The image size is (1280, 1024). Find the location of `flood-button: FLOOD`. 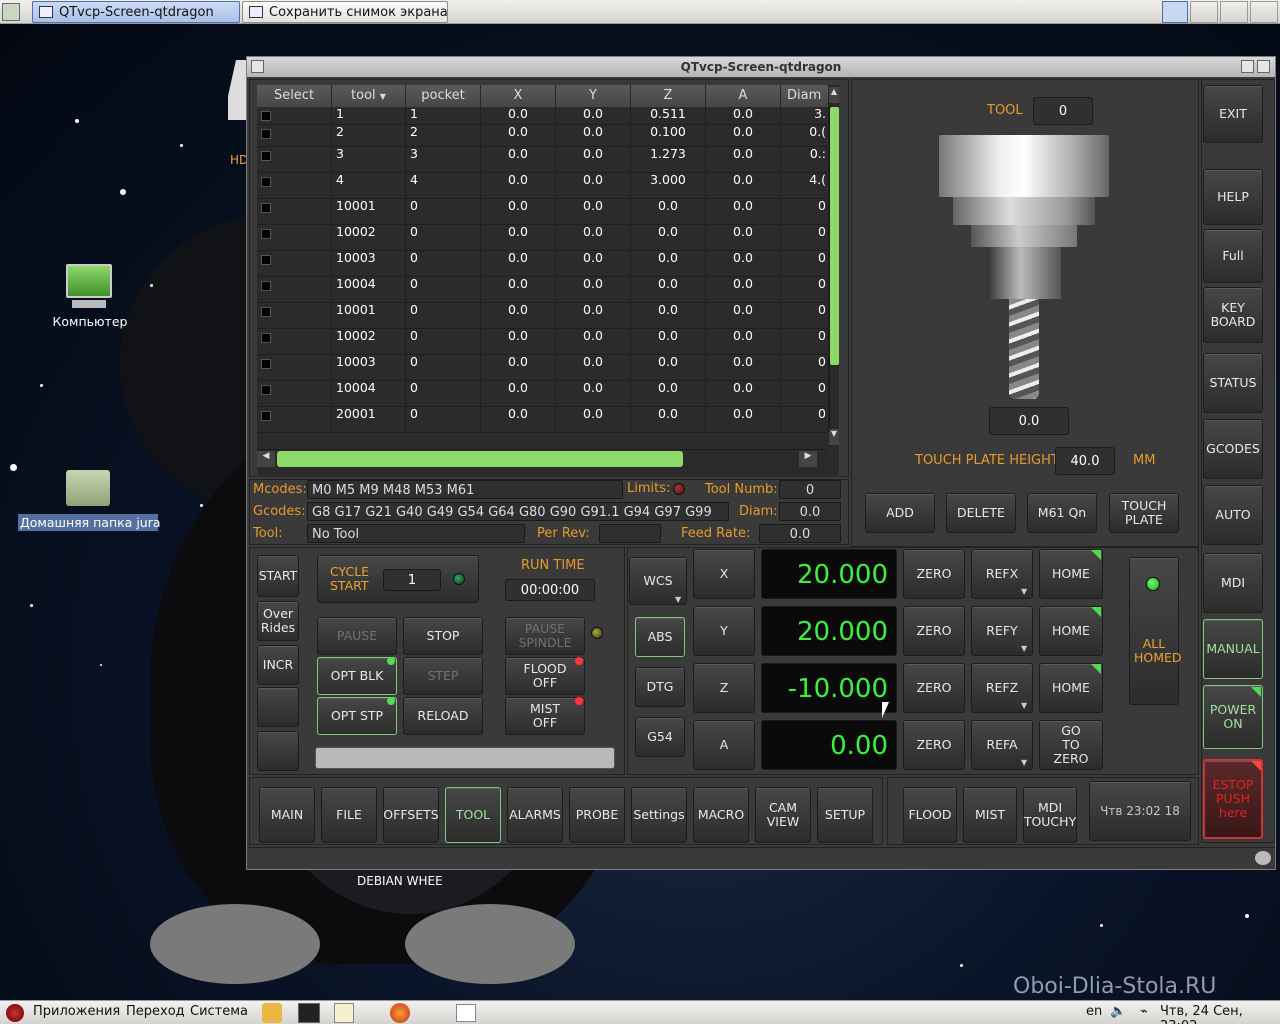

flood-button: FLOOD is located at coordinates (930, 815).